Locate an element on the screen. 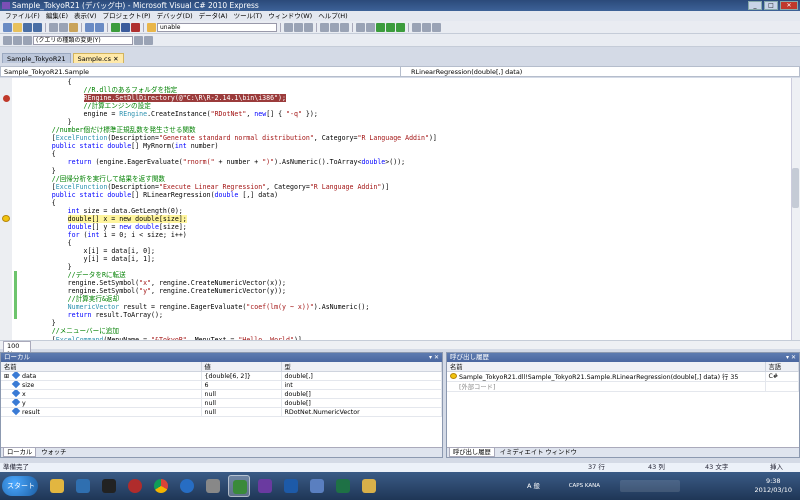  code-line: y[i] = data[i, 1]; is located at coordinates (400, 259).